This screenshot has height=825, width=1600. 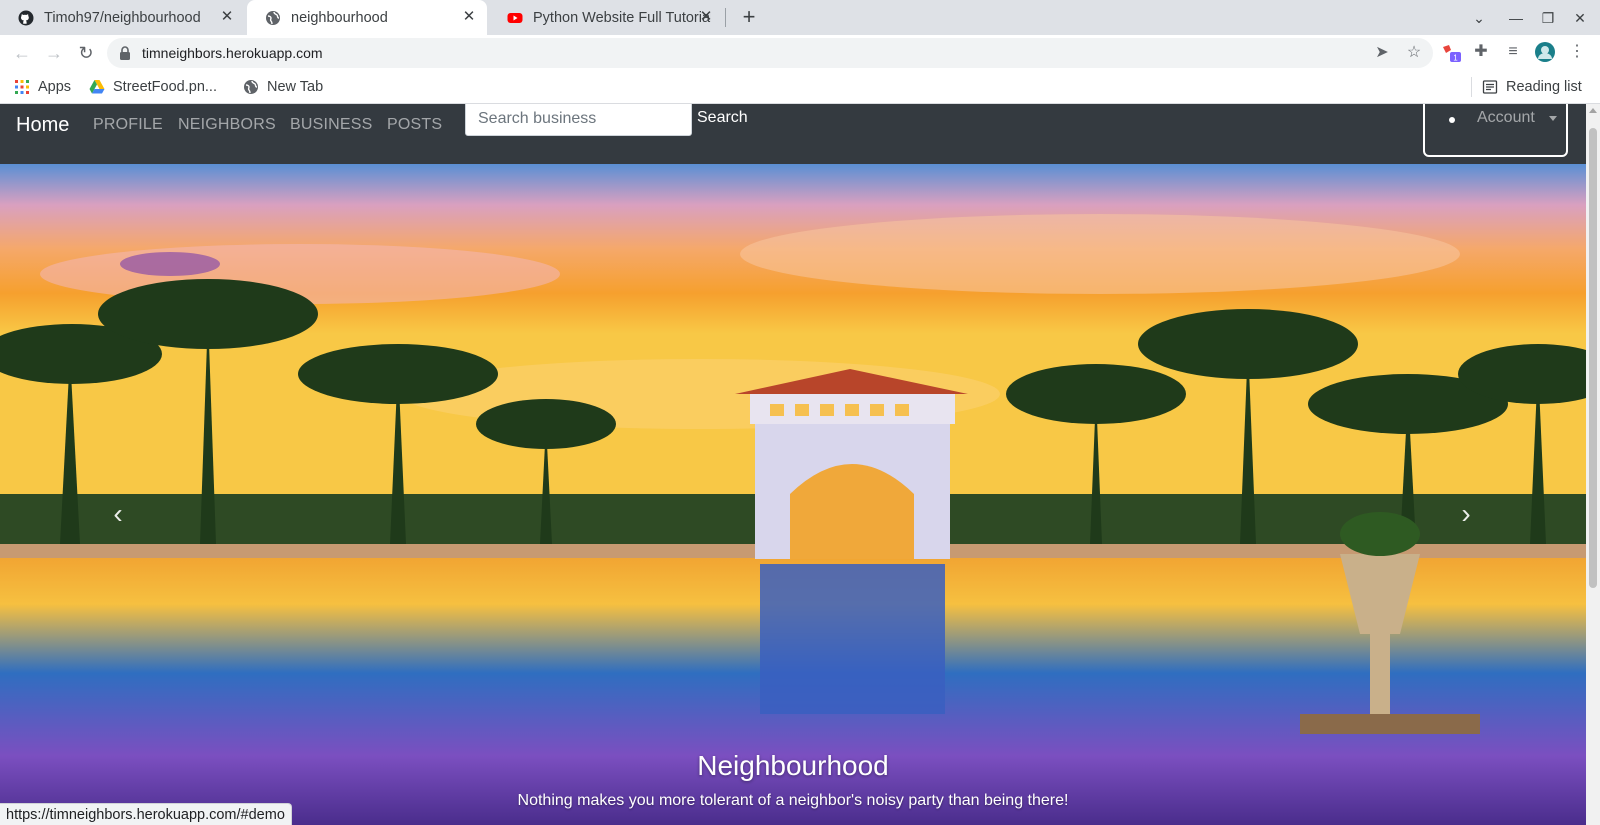 What do you see at coordinates (725, 17) in the screenshot?
I see `tab-separator` at bounding box center [725, 17].